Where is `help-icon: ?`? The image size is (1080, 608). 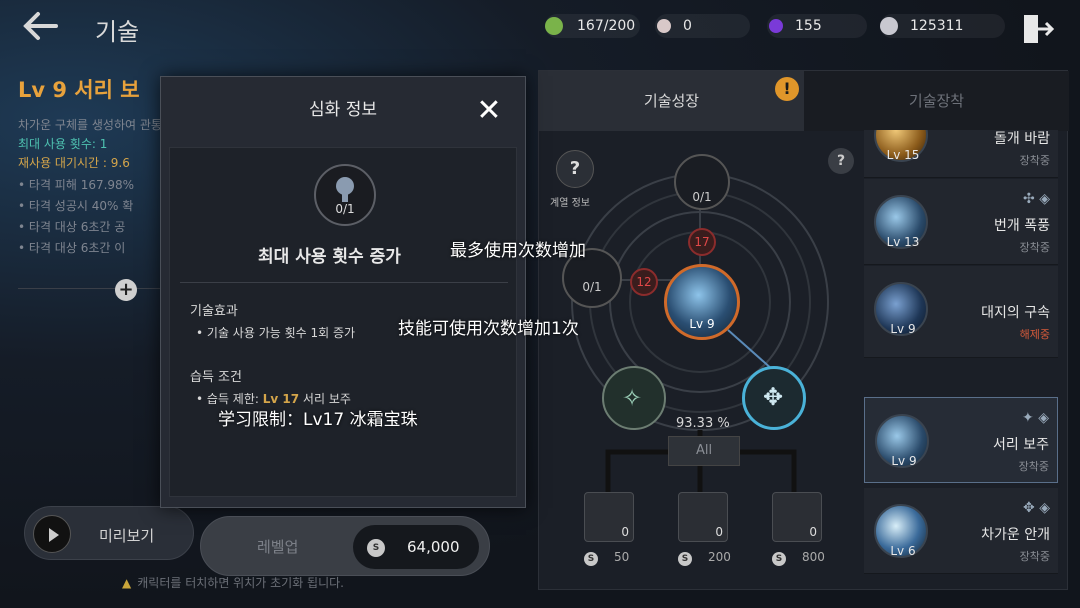
help-icon: ? is located at coordinates (841, 161).